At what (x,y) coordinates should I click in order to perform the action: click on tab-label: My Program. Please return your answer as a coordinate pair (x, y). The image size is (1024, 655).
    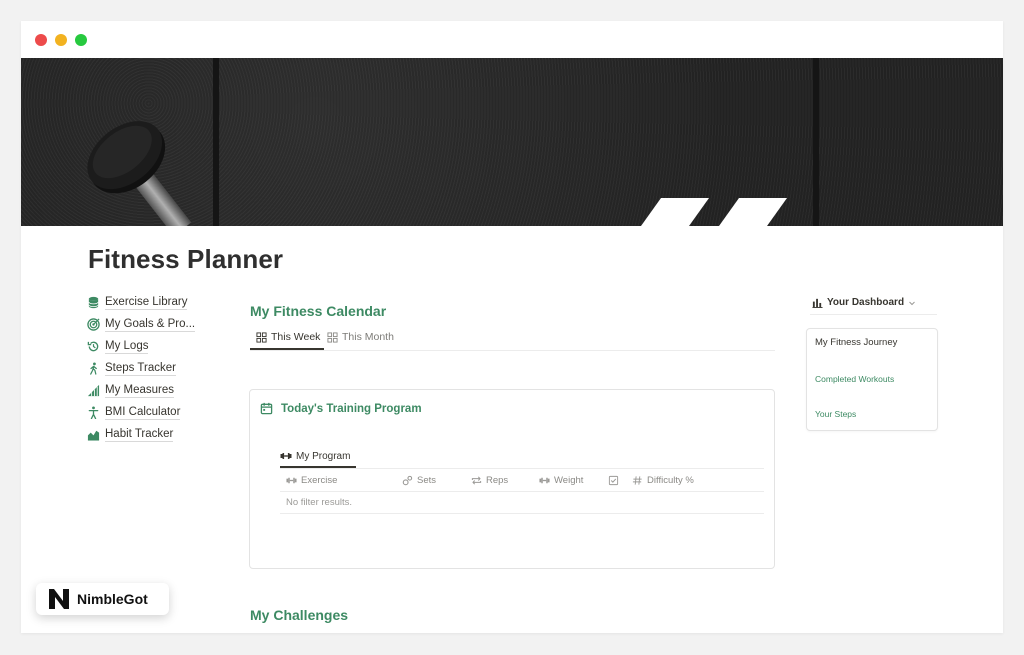
    Looking at the image, I should click on (323, 456).